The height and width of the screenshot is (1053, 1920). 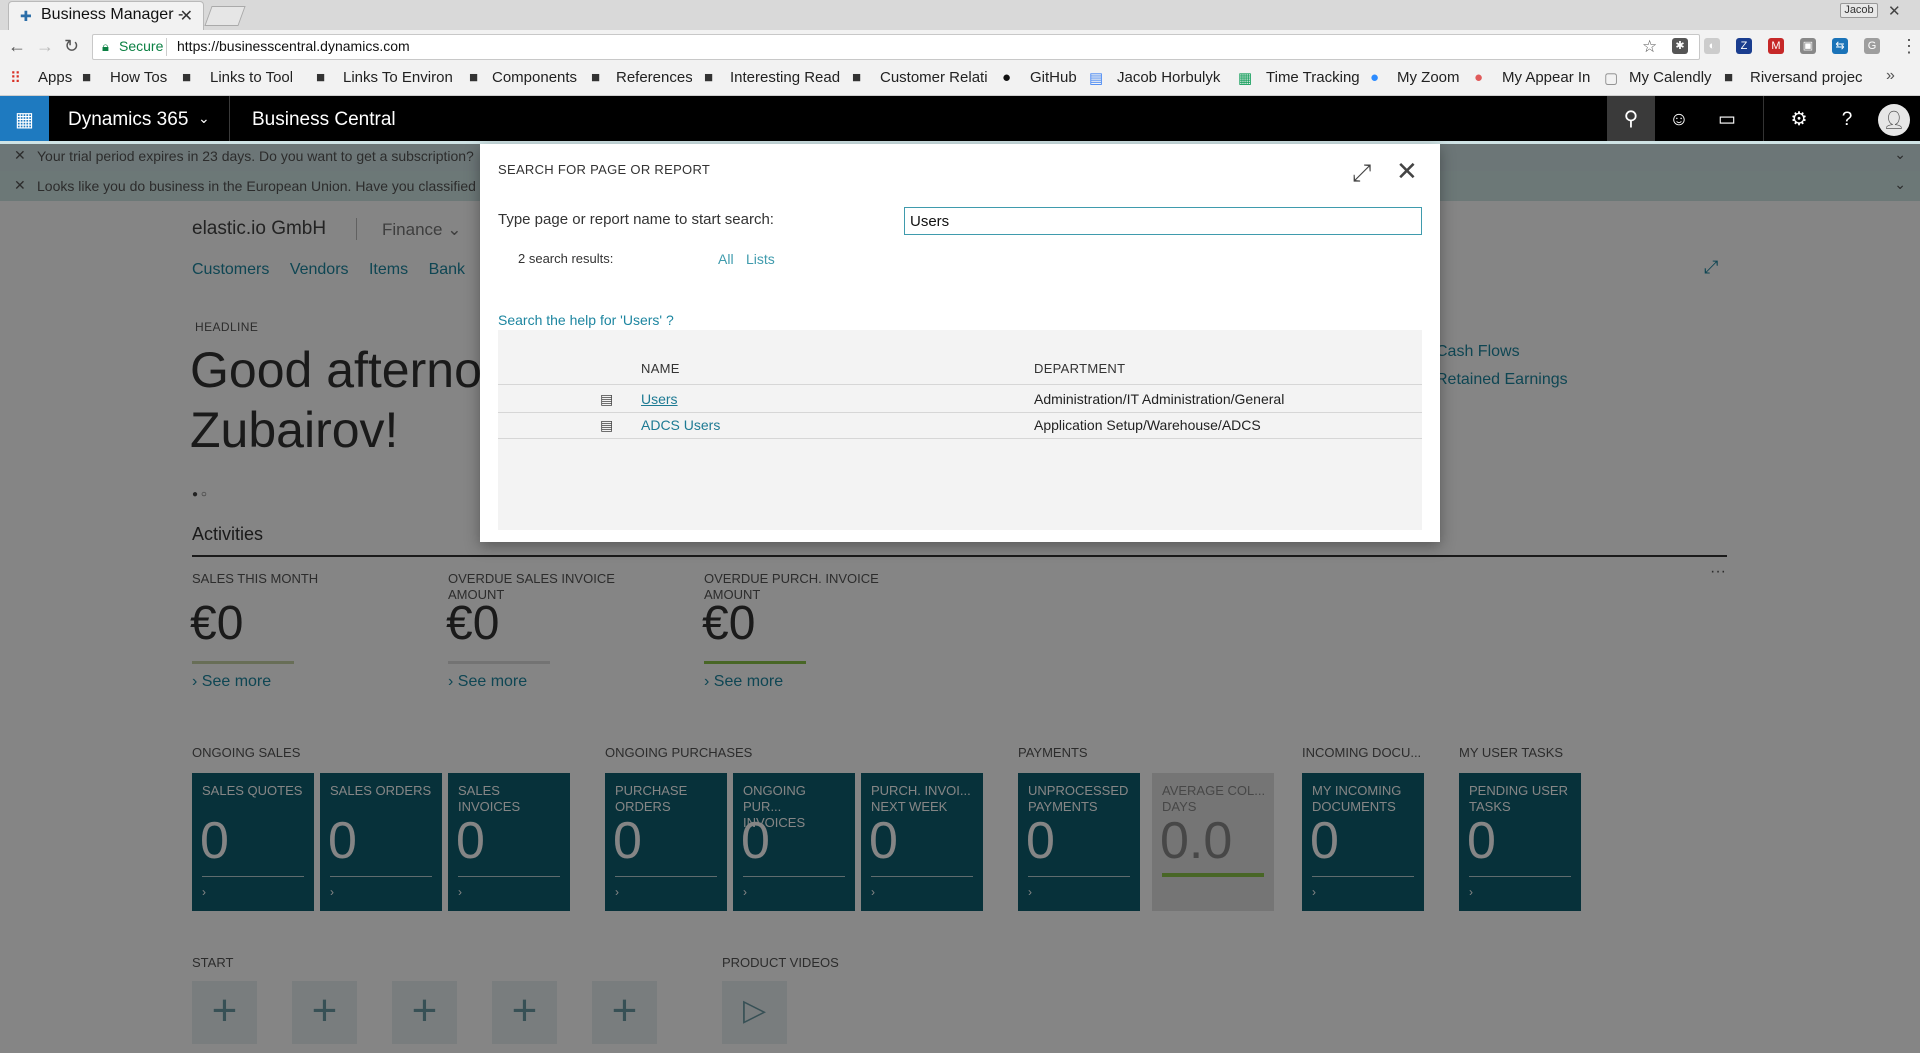 I want to click on bookmark-star-icon: ☆, so click(x=1649, y=47).